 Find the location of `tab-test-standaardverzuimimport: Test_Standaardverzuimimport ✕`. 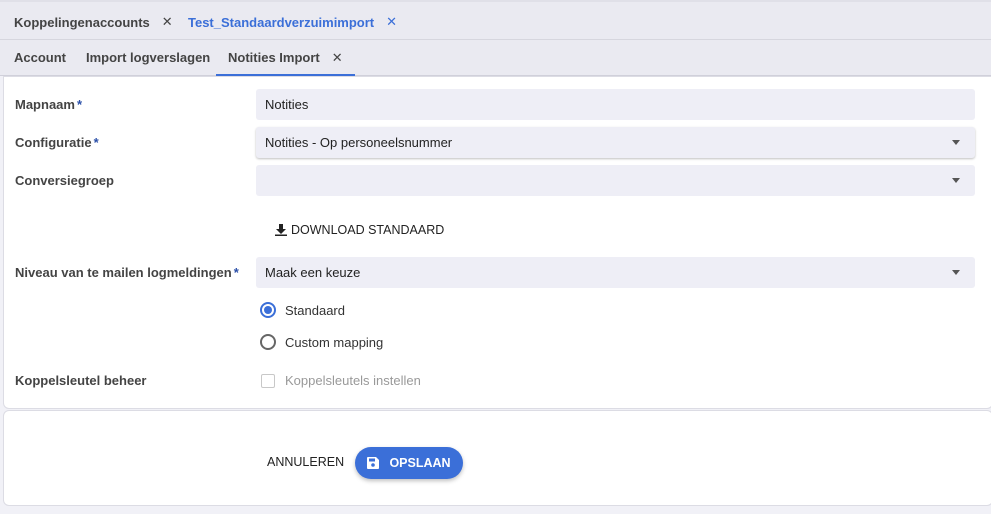

tab-test-standaardverzuimimport: Test_Standaardverzuimimport ✕ is located at coordinates (293, 23).